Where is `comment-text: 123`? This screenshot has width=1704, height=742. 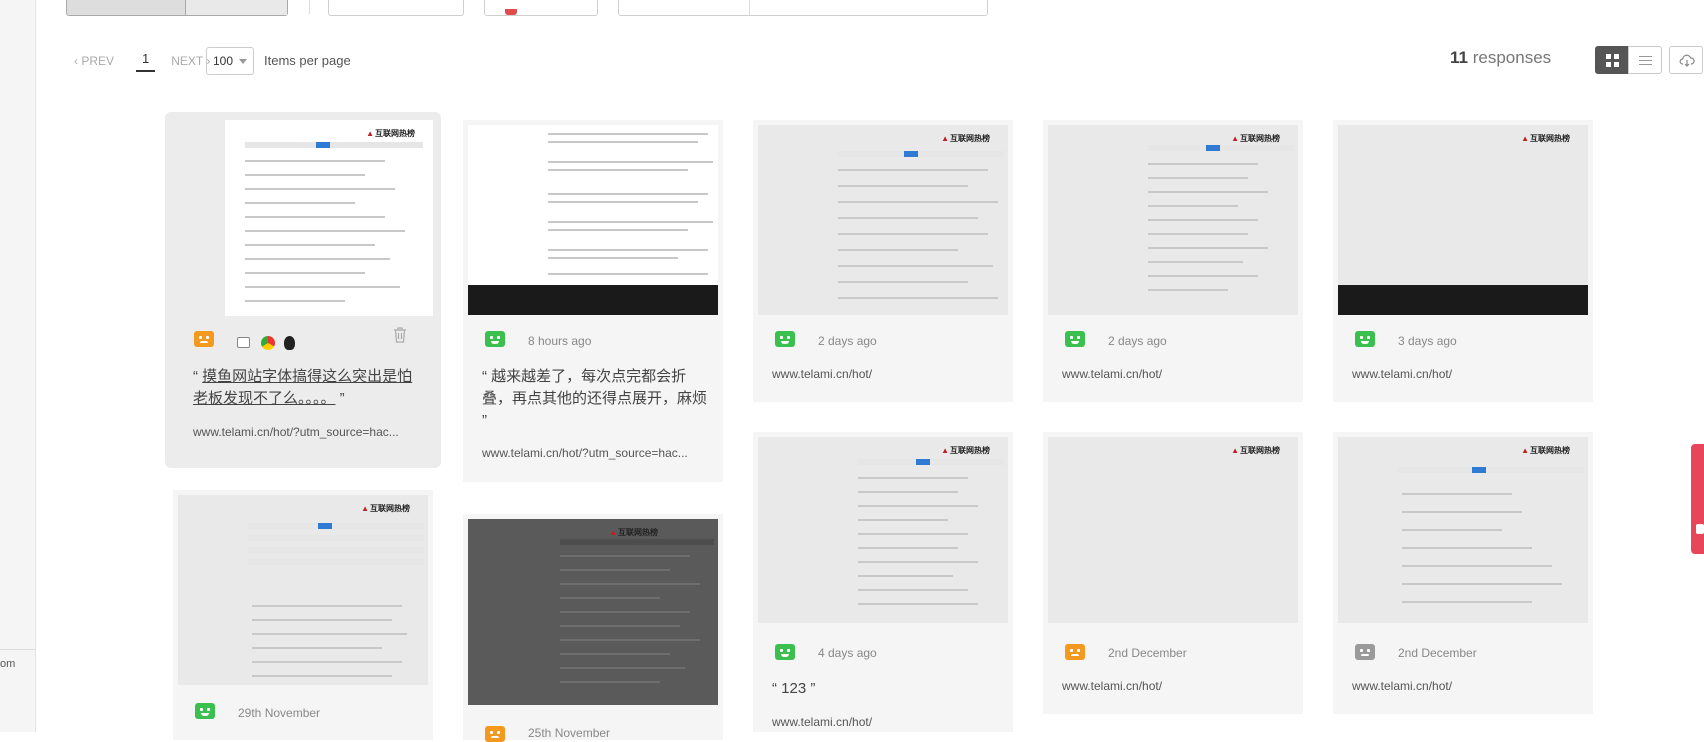 comment-text: 123 is located at coordinates (793, 688).